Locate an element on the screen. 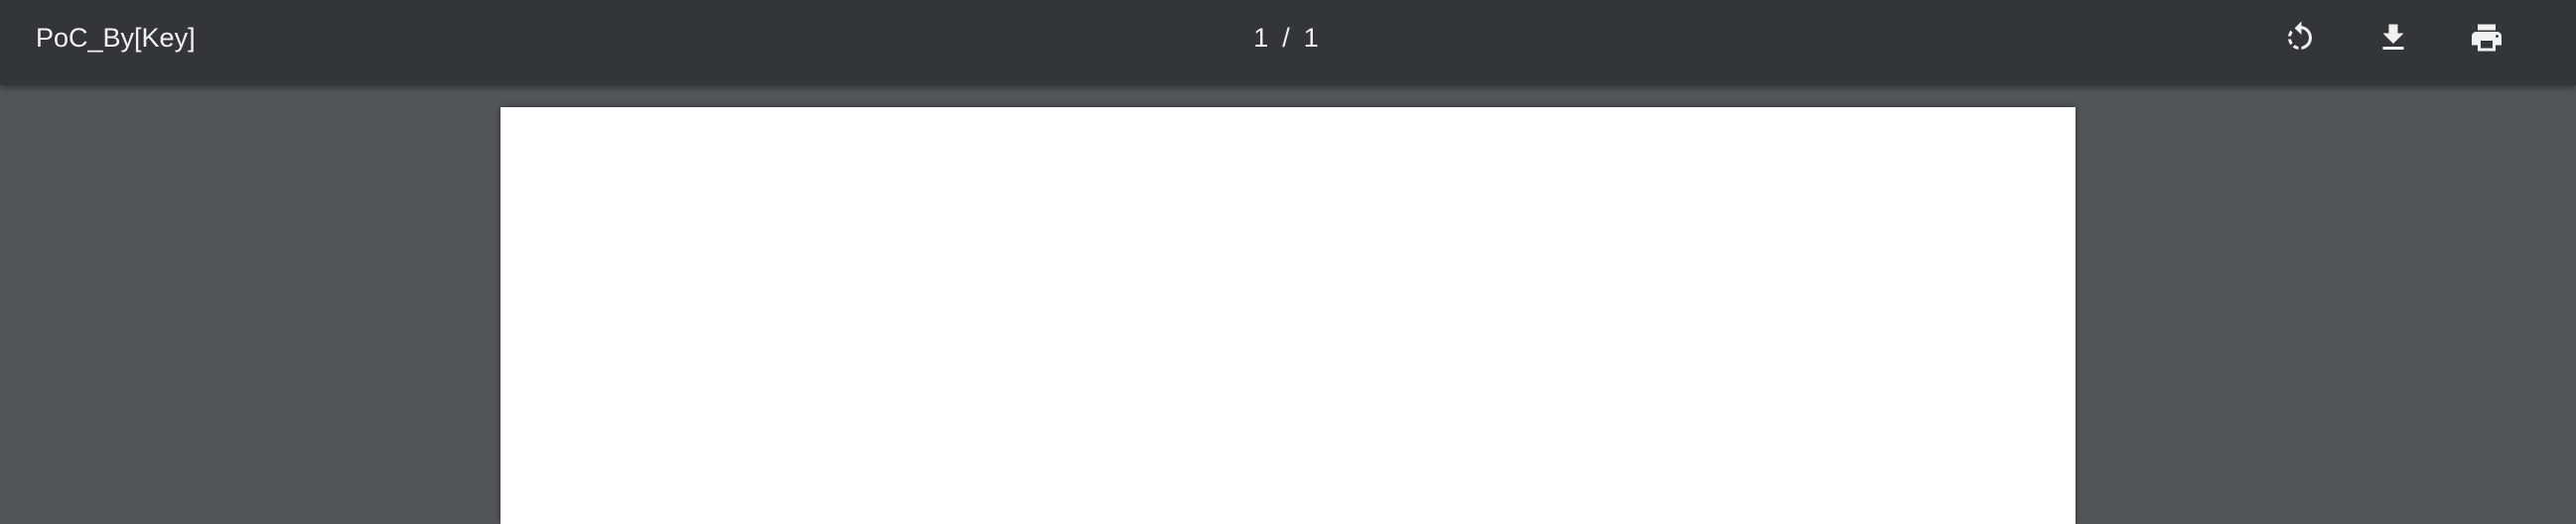  print-icon is located at coordinates (2487, 38).